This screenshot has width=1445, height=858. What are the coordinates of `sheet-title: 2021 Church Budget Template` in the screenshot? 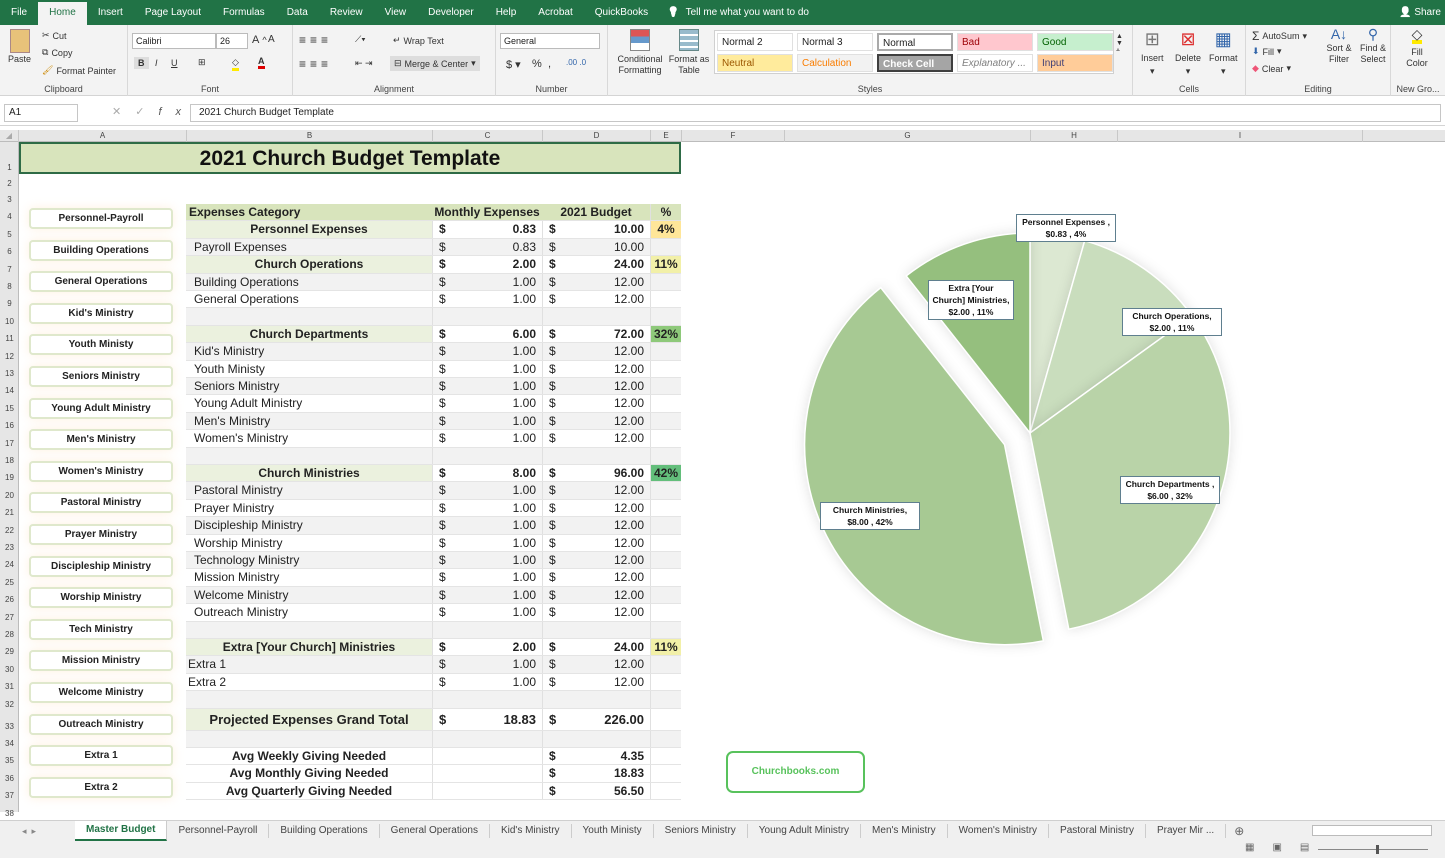 It's located at (350, 158).